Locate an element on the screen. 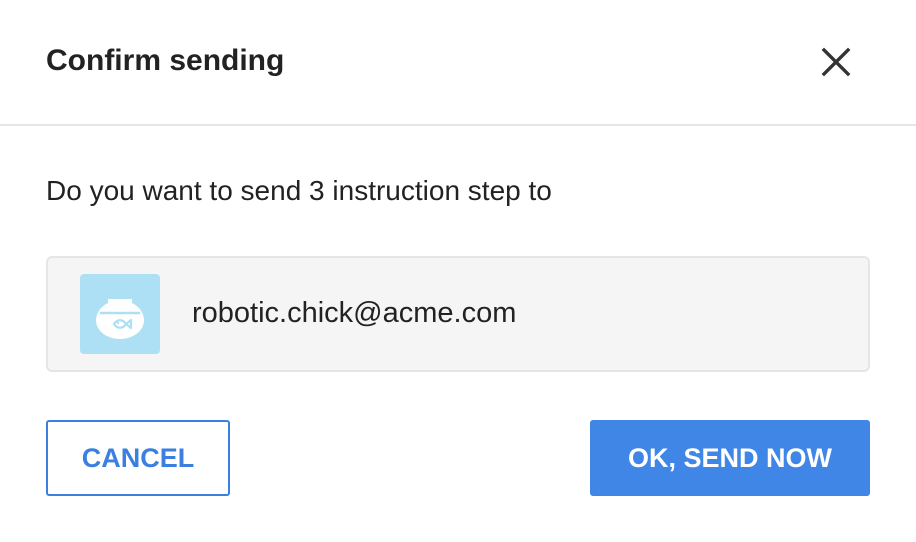 This screenshot has height=542, width=916. avatar is located at coordinates (120, 314).